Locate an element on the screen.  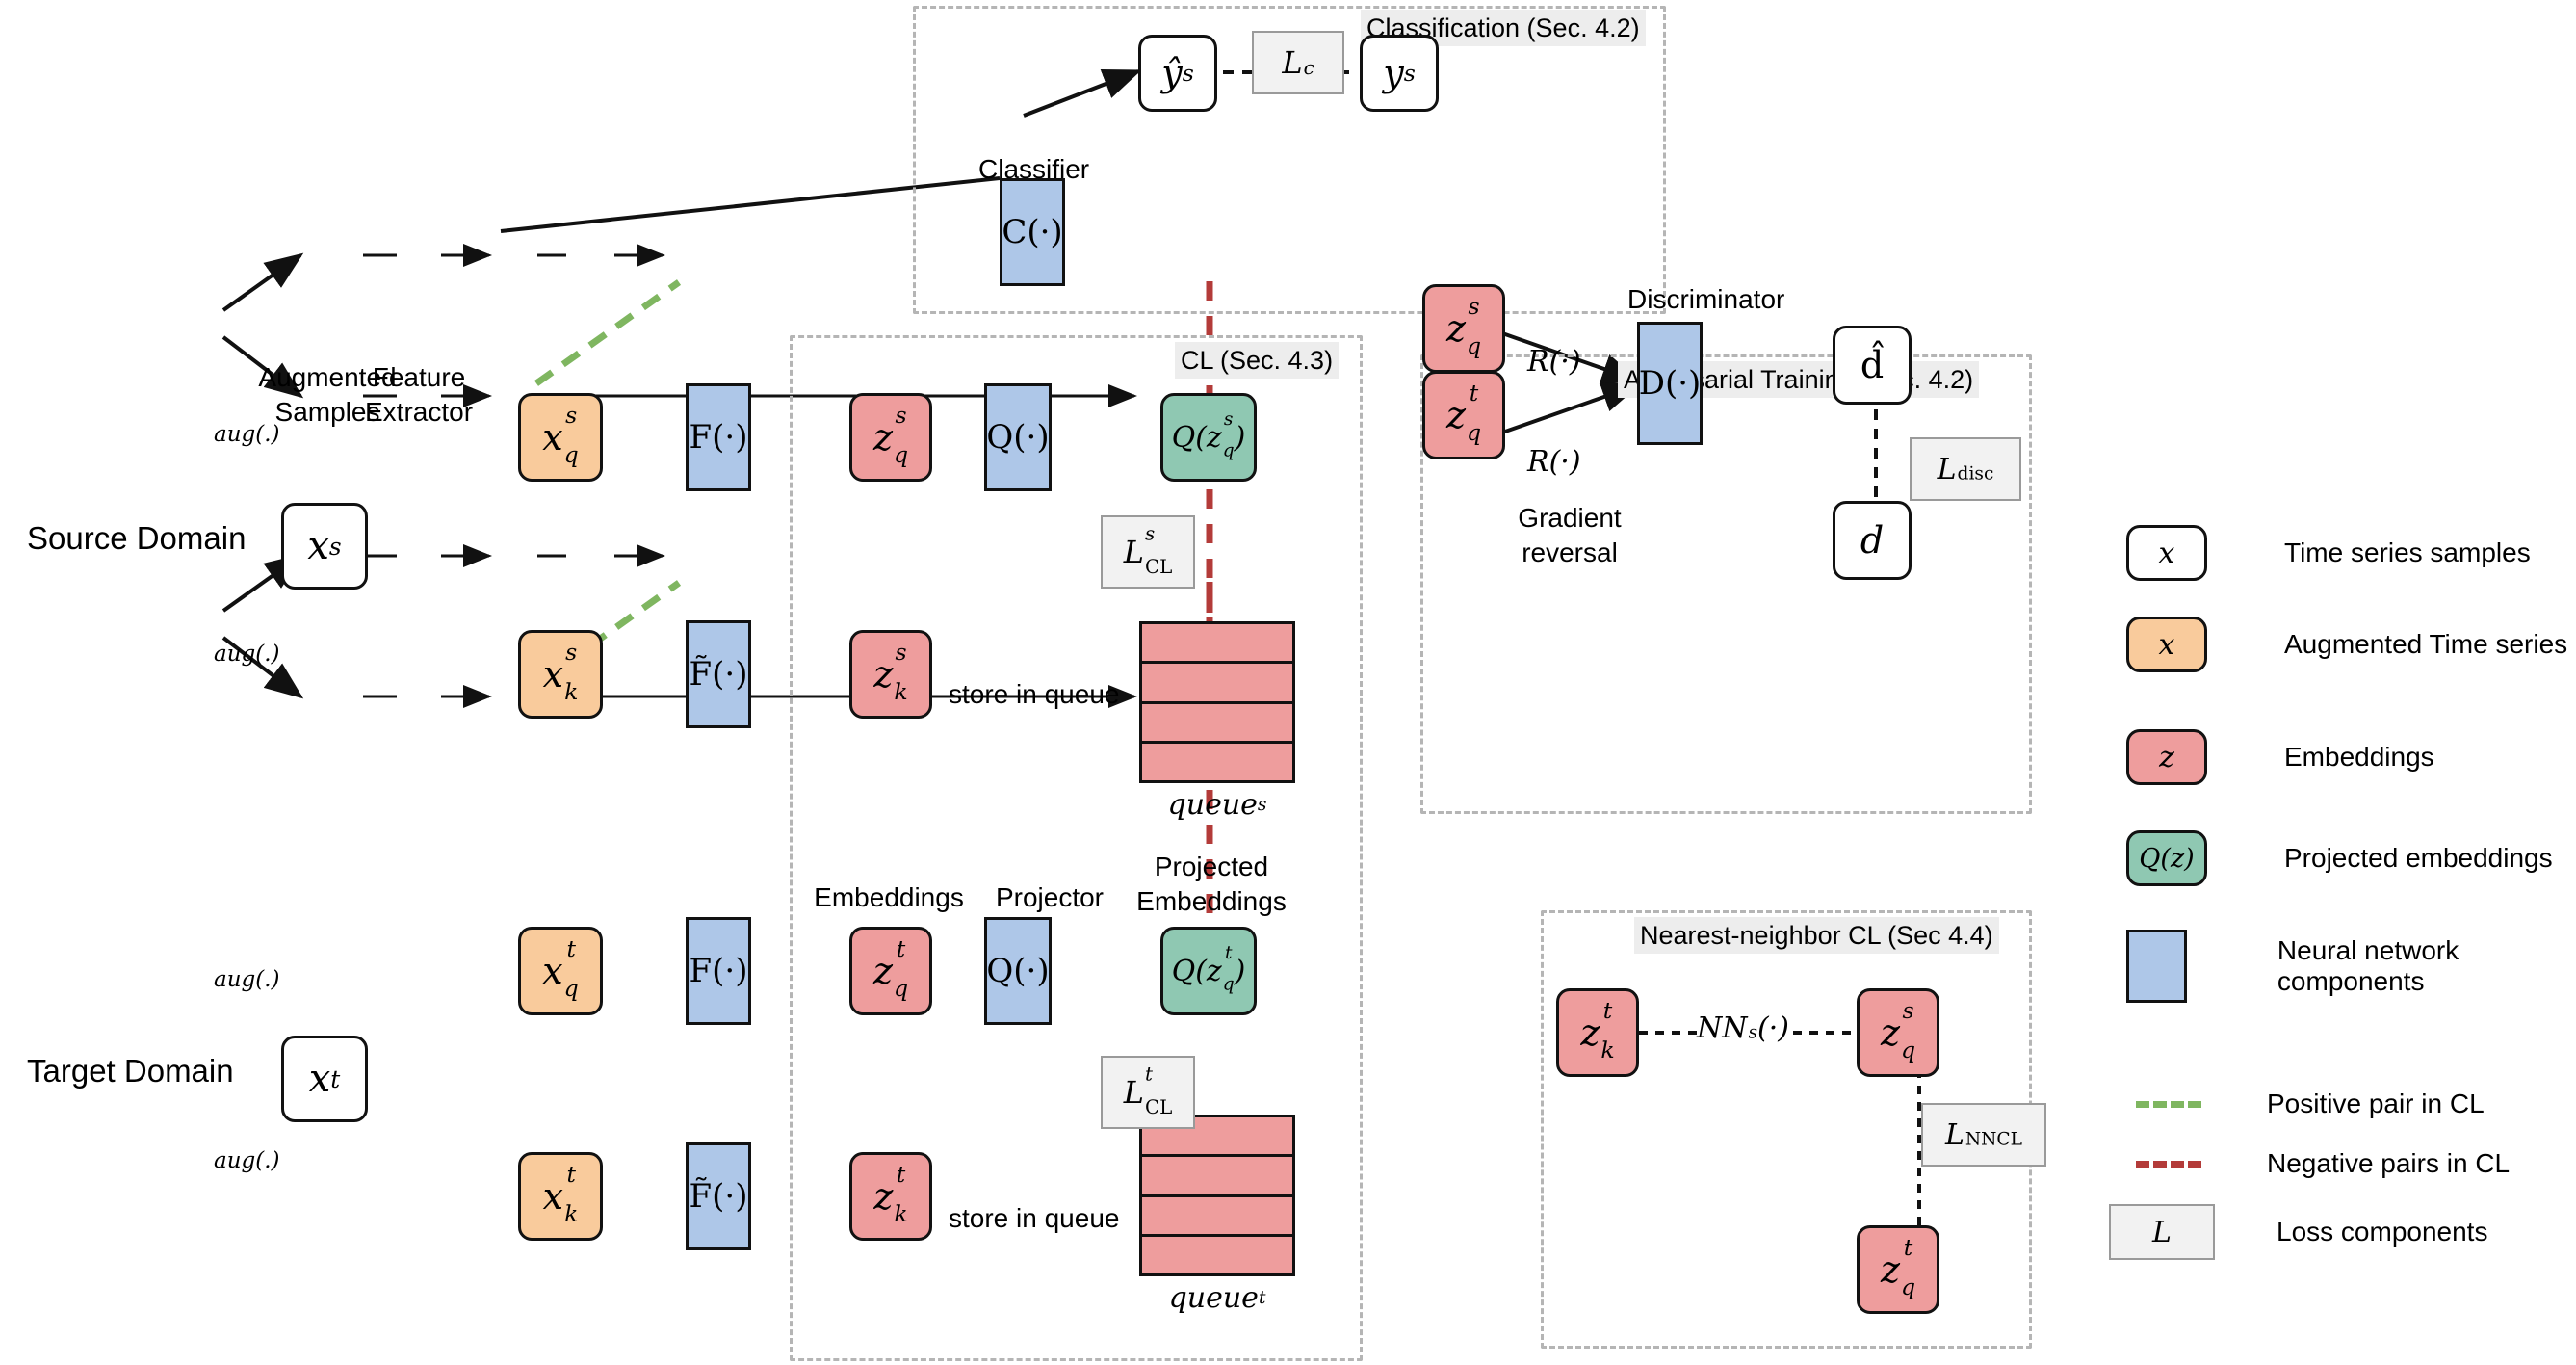
legend-item-embeddings: z Embeddings is located at coordinates (2280, 757).